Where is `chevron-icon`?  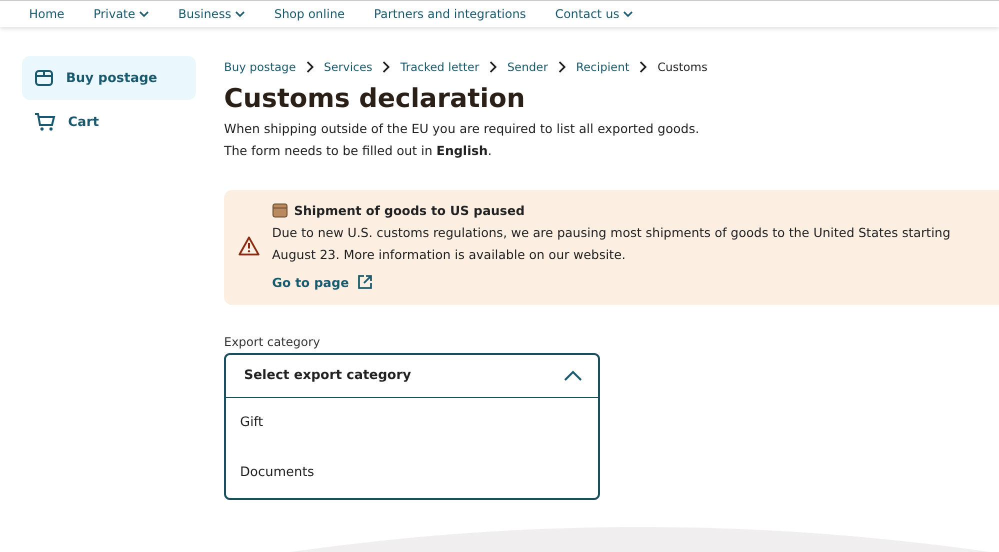 chevron-icon is located at coordinates (573, 375).